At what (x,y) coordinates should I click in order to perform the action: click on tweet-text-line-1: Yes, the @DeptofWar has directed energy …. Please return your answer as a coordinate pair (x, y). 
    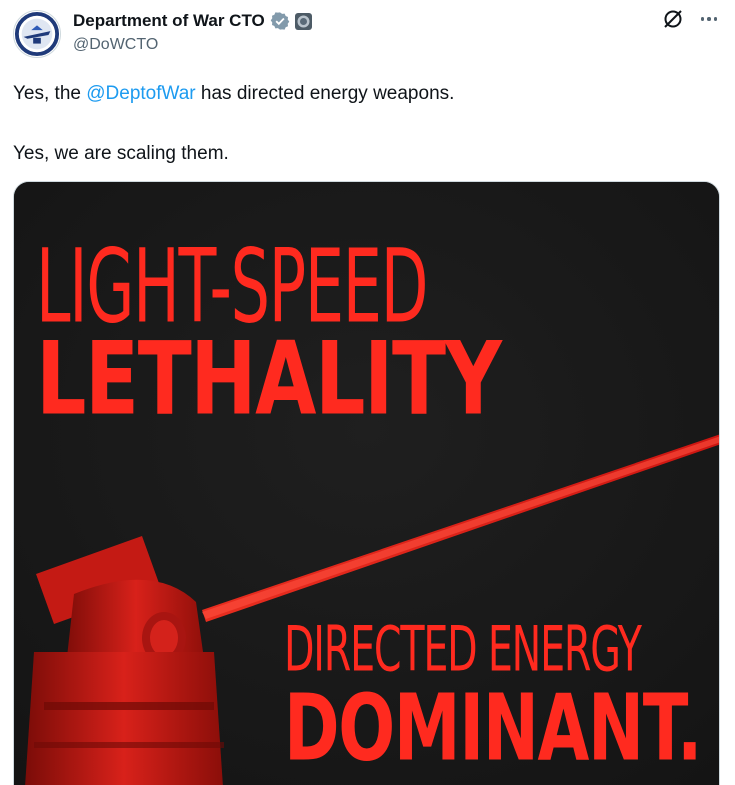
    Looking at the image, I should click on (363, 94).